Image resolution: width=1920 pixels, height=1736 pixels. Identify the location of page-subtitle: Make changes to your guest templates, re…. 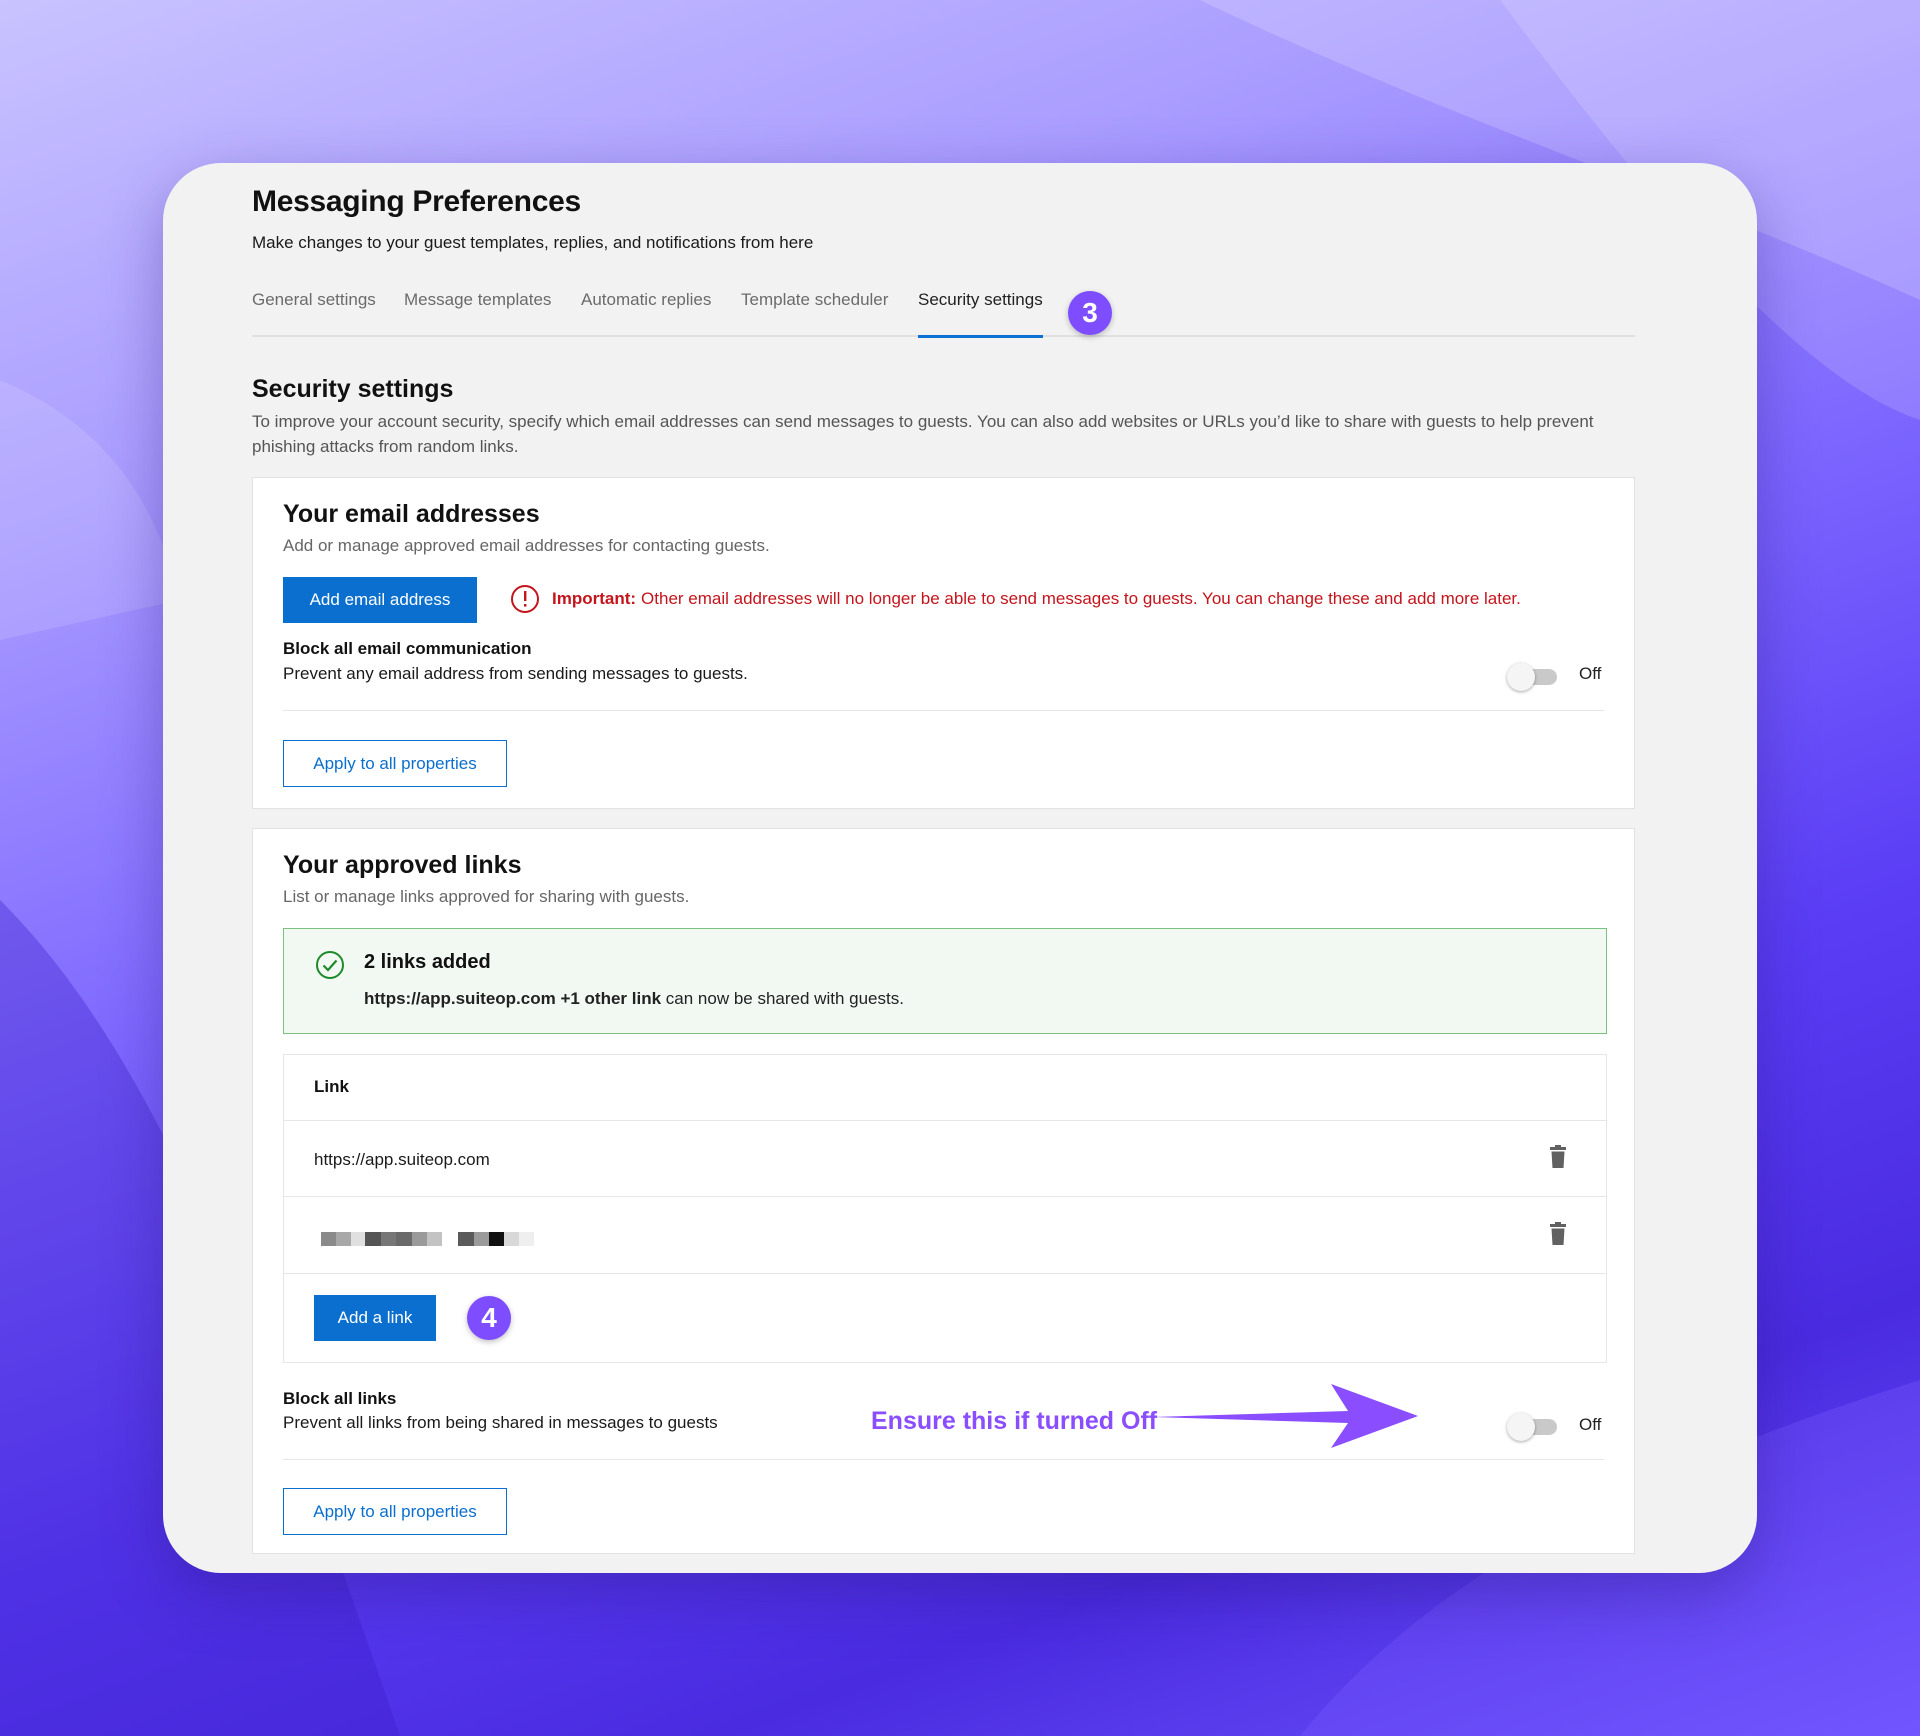
(533, 242).